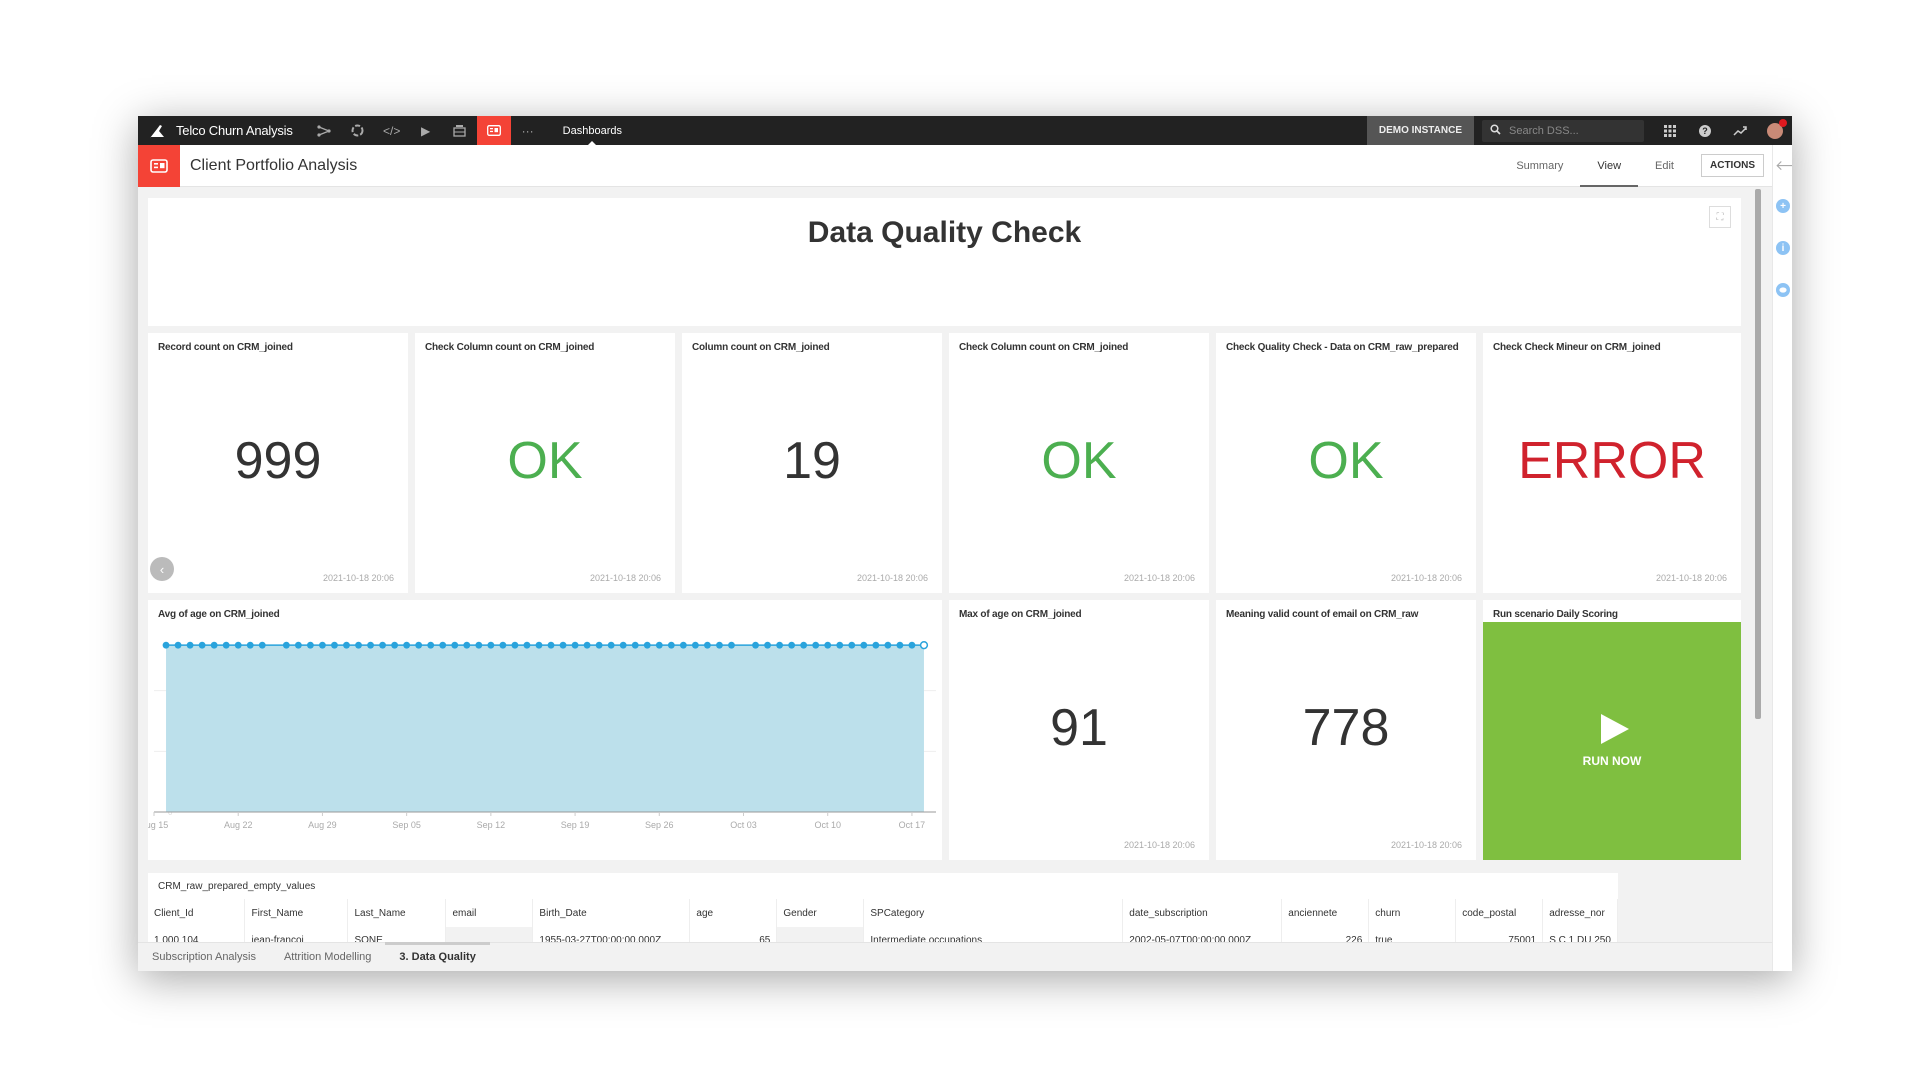  Describe the element at coordinates (1615, 729) in the screenshot. I see `play-icon` at that location.